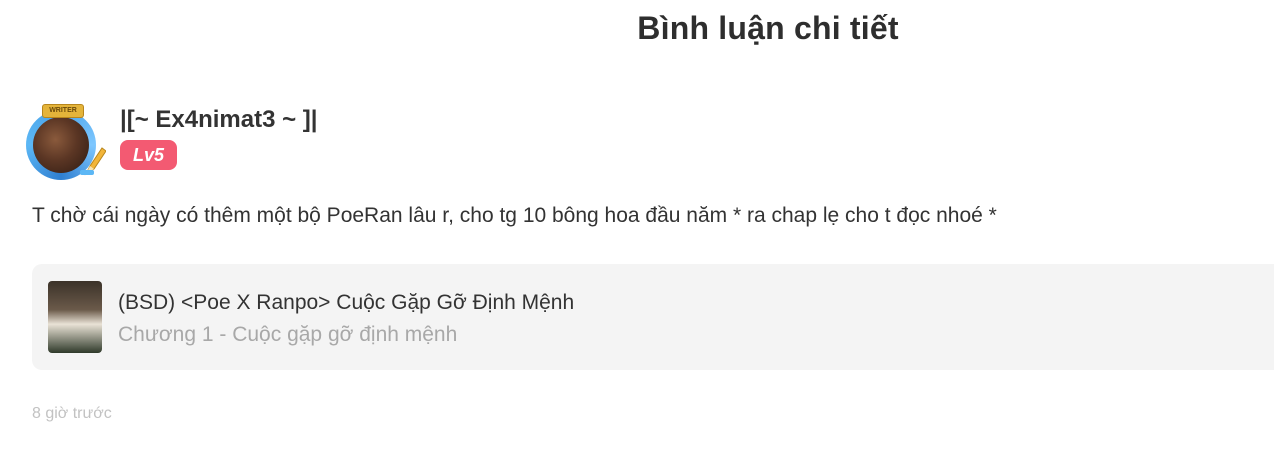 Image resolution: width=1274 pixels, height=454 pixels. What do you see at coordinates (65, 144) in the screenshot?
I see `avatar: WRITER` at bounding box center [65, 144].